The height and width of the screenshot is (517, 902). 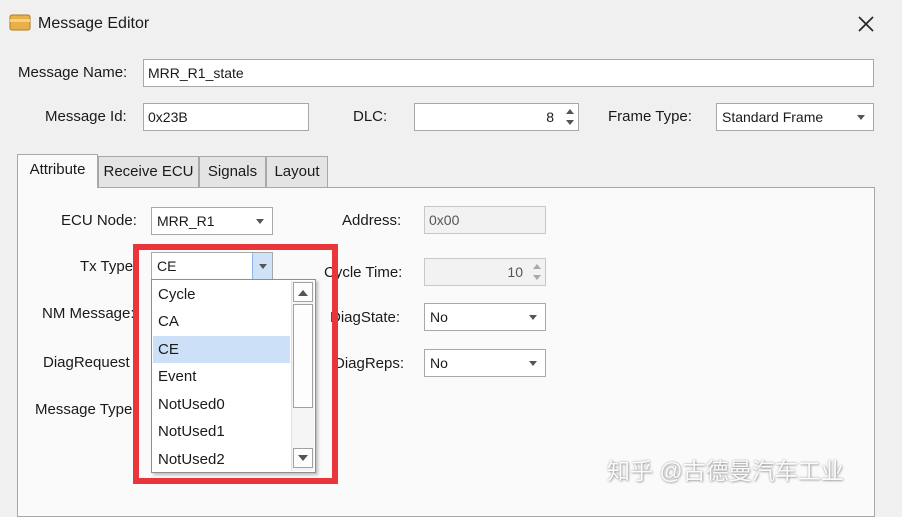 I want to click on folder-icon, so click(x=20, y=22).